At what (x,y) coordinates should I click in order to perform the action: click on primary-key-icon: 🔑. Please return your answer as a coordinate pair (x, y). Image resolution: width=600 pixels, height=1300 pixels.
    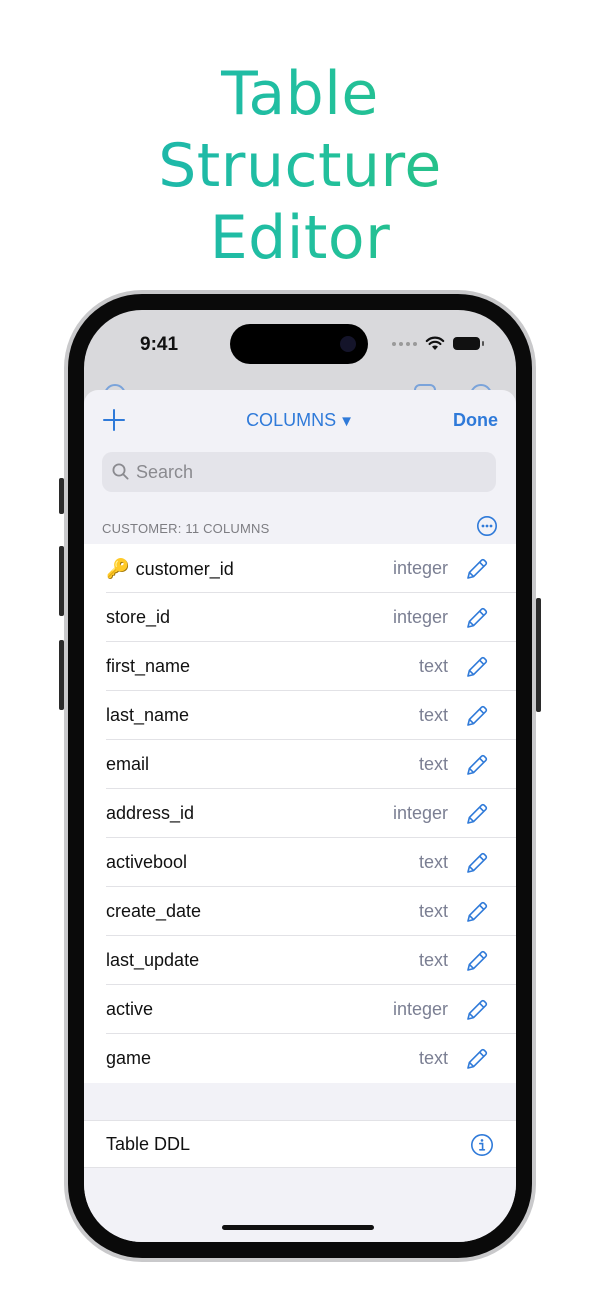
    Looking at the image, I should click on (118, 569).